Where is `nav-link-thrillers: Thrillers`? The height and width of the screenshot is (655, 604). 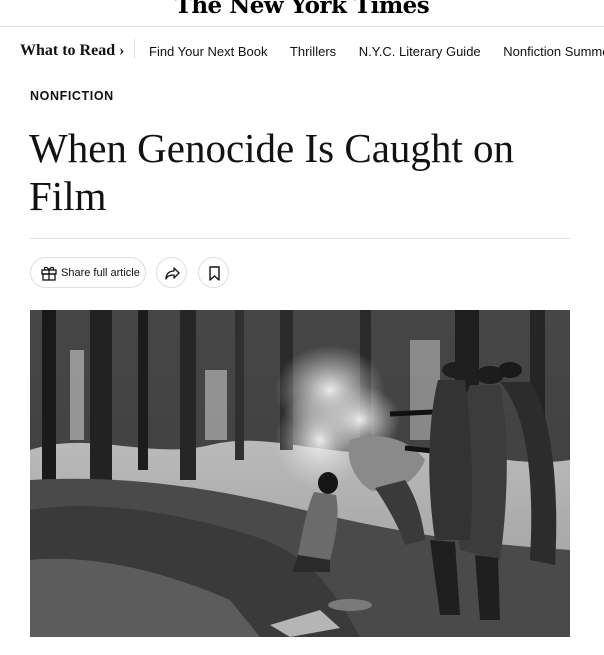
nav-link-thrillers: Thrillers is located at coordinates (313, 51).